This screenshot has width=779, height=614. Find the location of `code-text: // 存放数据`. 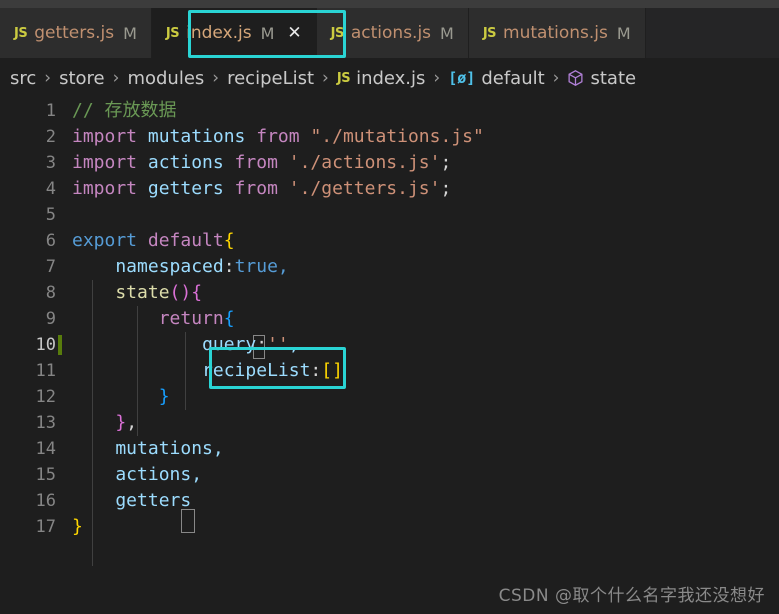

code-text: // 存放数据 is located at coordinates (425, 111).